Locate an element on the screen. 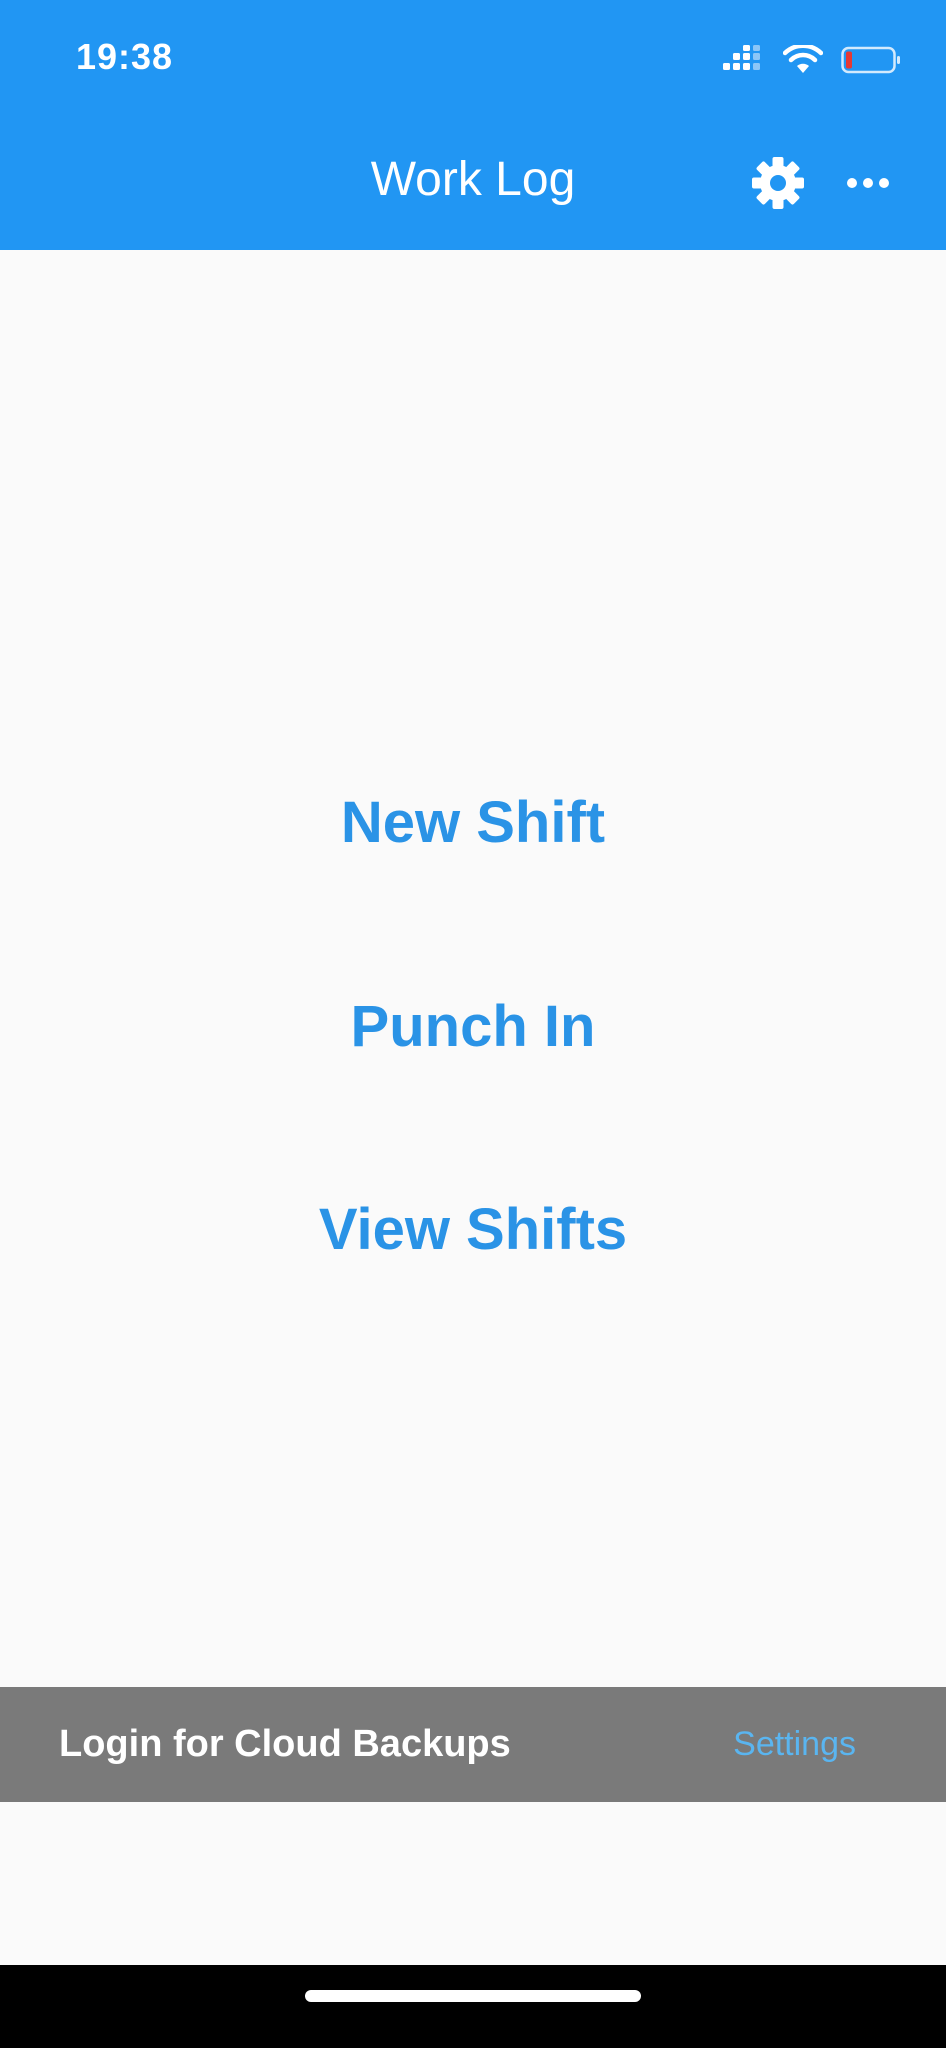 The image size is (946, 2048). punch-in-button: Punch In is located at coordinates (473, 1027).